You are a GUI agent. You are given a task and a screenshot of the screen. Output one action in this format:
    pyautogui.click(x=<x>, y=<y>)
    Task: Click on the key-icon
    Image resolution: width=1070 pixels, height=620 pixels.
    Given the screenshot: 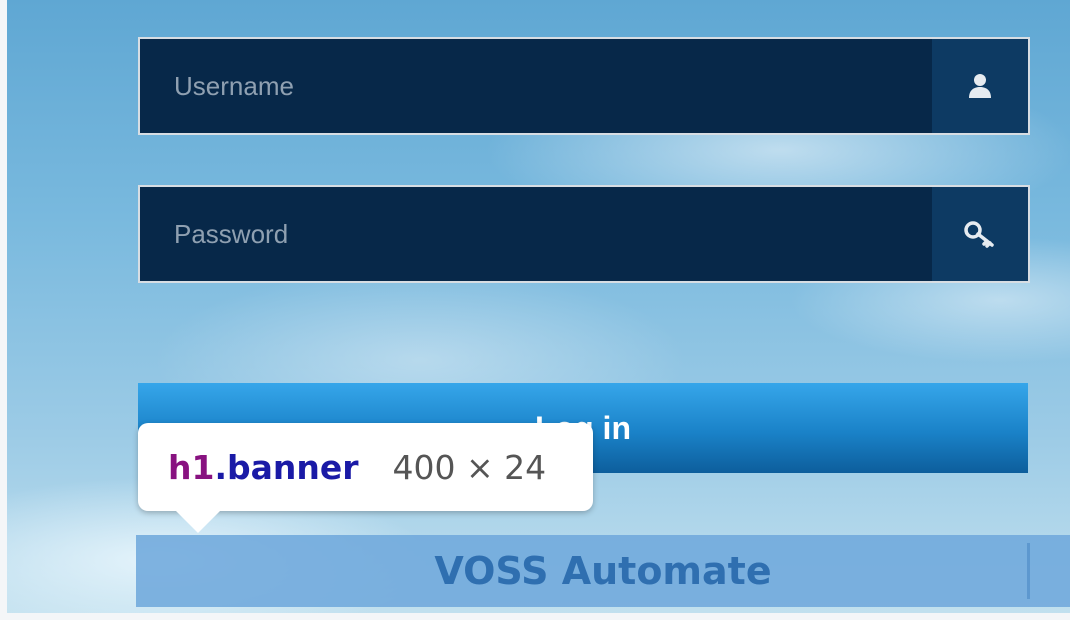 What is the action you would take?
    pyautogui.click(x=979, y=234)
    